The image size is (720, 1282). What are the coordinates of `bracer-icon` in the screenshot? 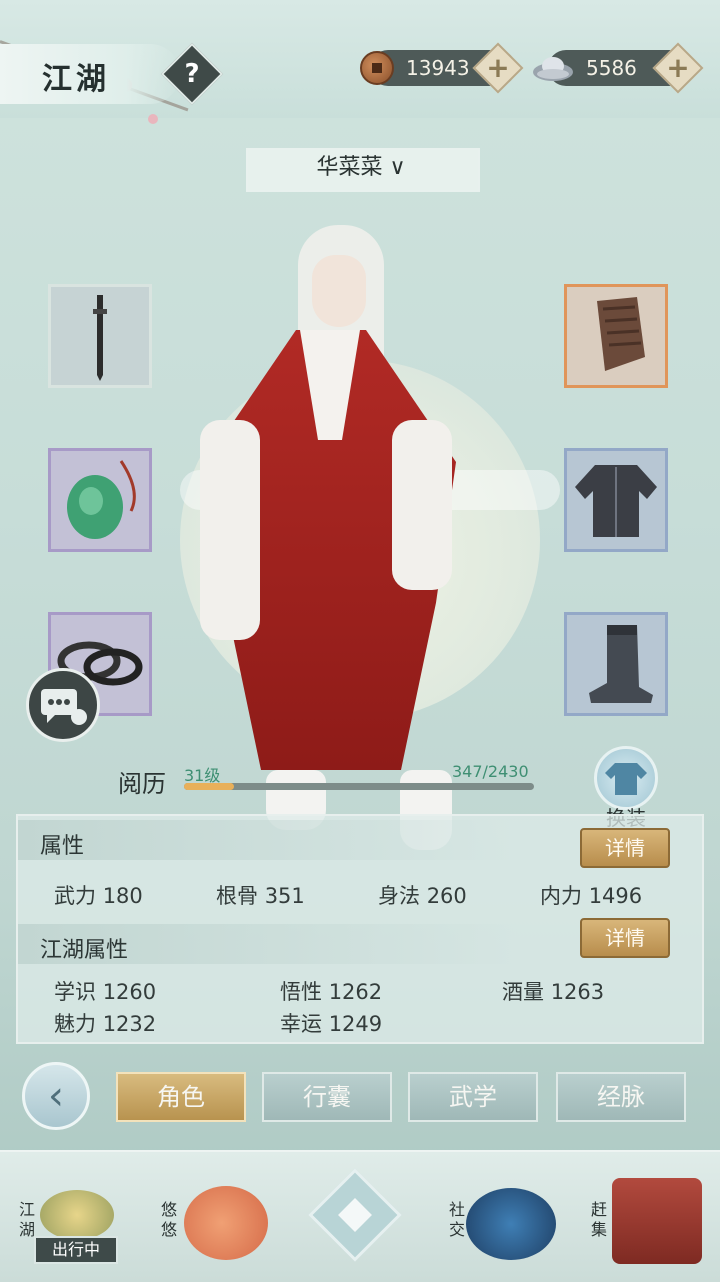 It's located at (621, 334).